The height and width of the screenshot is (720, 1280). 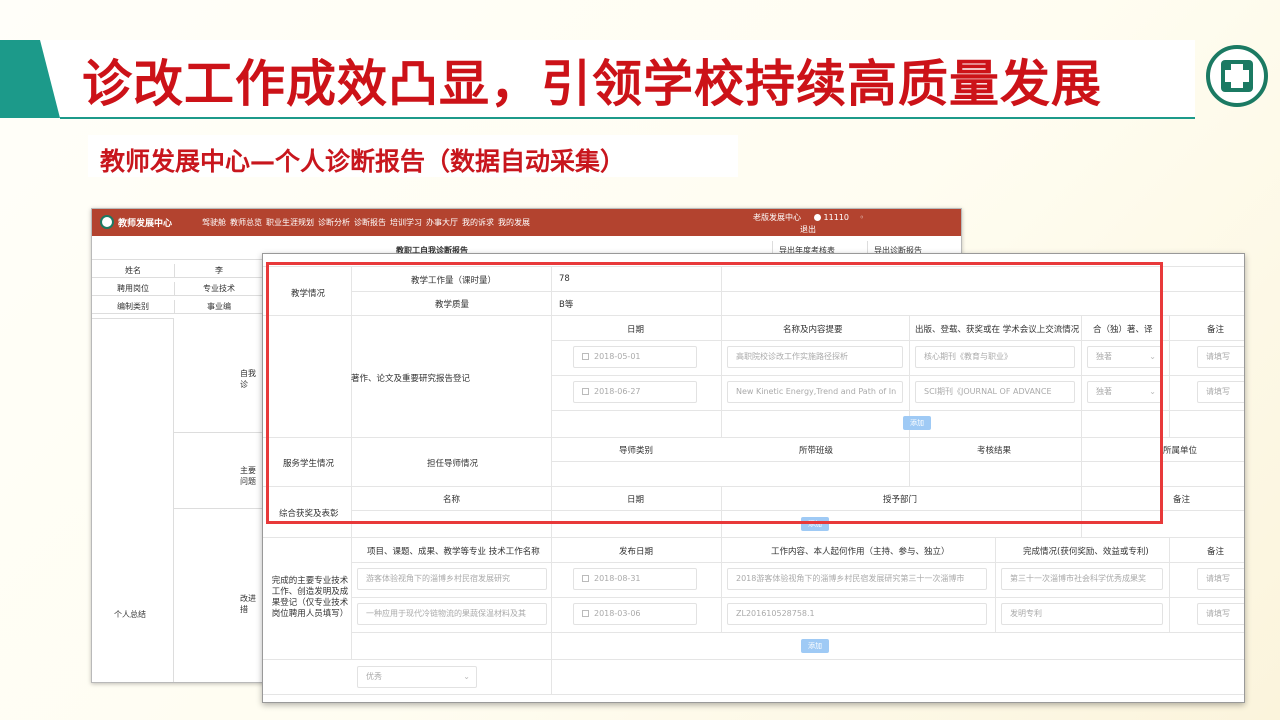 What do you see at coordinates (900, 500) in the screenshot?
I see `column-header: 授予部门` at bounding box center [900, 500].